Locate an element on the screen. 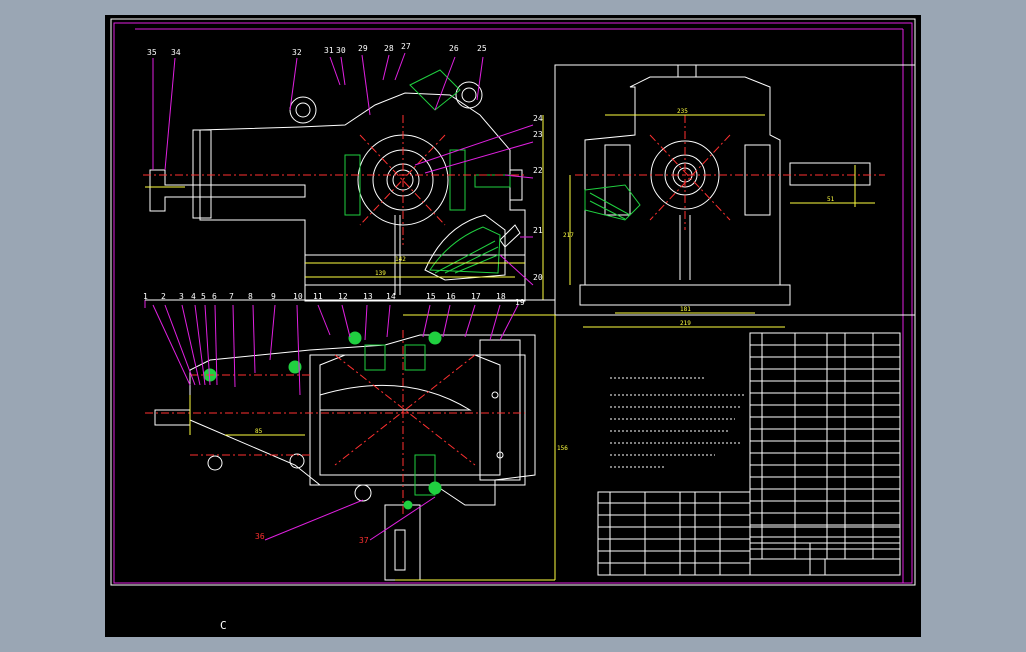 The width and height of the screenshot is (1026, 652). dim-plan: 85 is located at coordinates (259, 431).